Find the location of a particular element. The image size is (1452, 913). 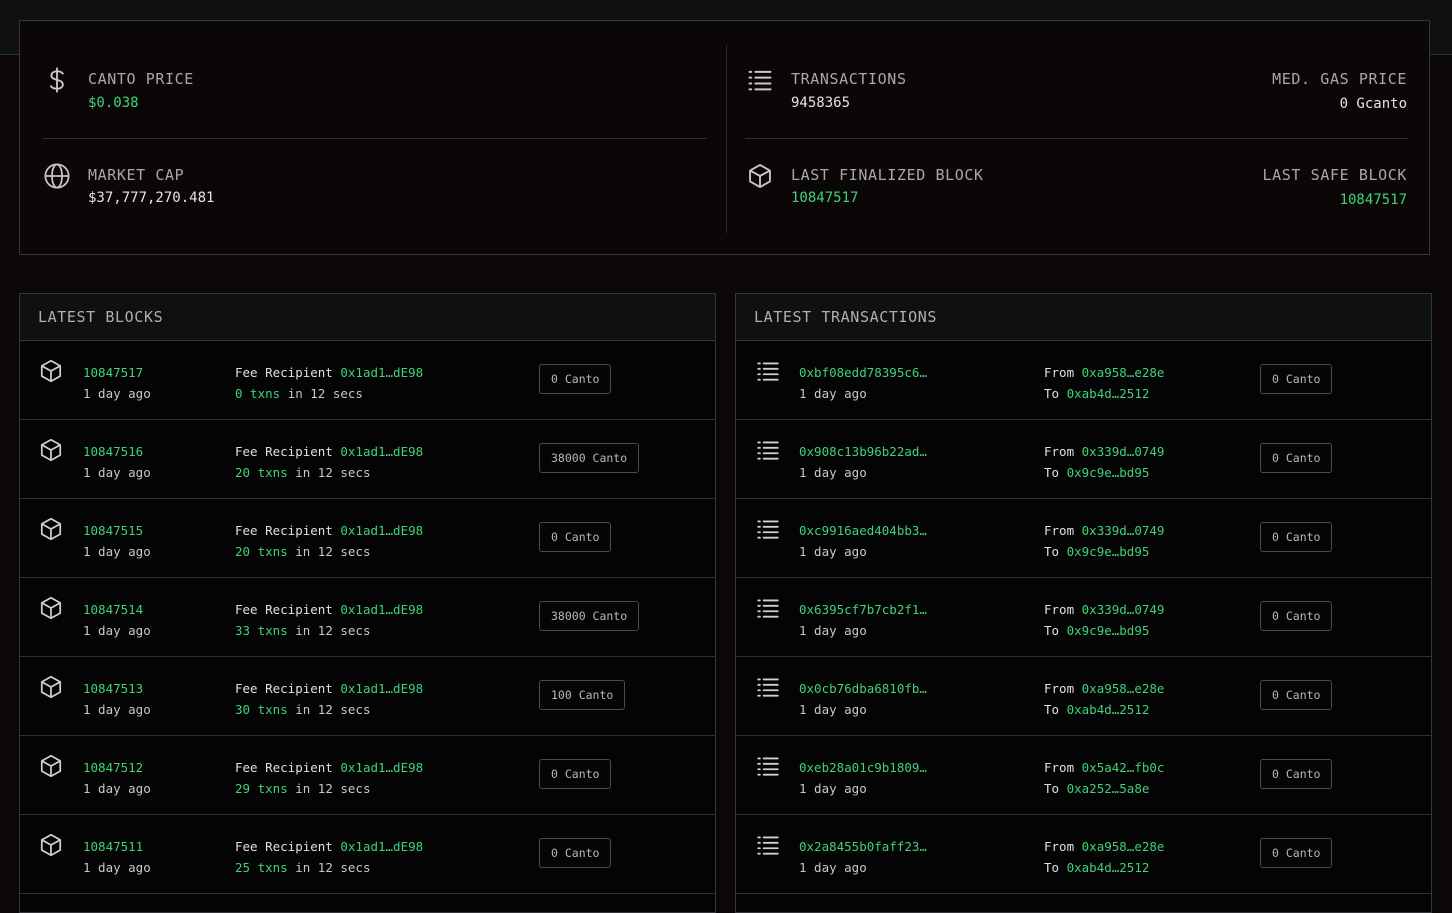

block-duration: in 12 secs is located at coordinates (333, 472).